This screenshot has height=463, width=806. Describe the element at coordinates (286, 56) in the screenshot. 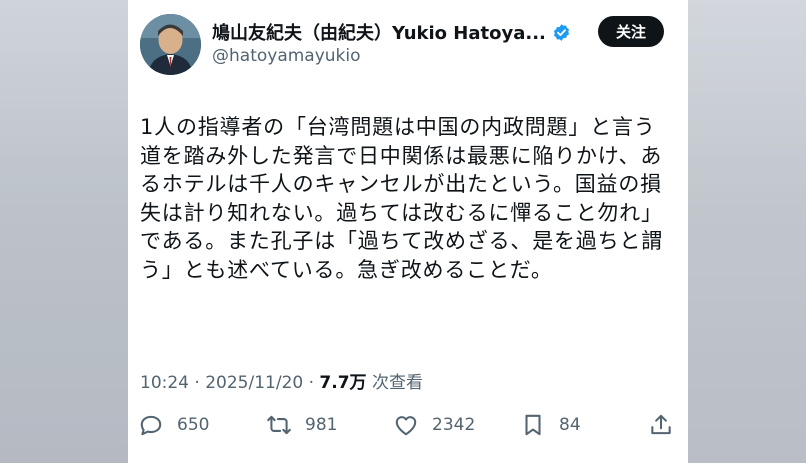

I see `author-handle: @hatoyamayukio` at that location.